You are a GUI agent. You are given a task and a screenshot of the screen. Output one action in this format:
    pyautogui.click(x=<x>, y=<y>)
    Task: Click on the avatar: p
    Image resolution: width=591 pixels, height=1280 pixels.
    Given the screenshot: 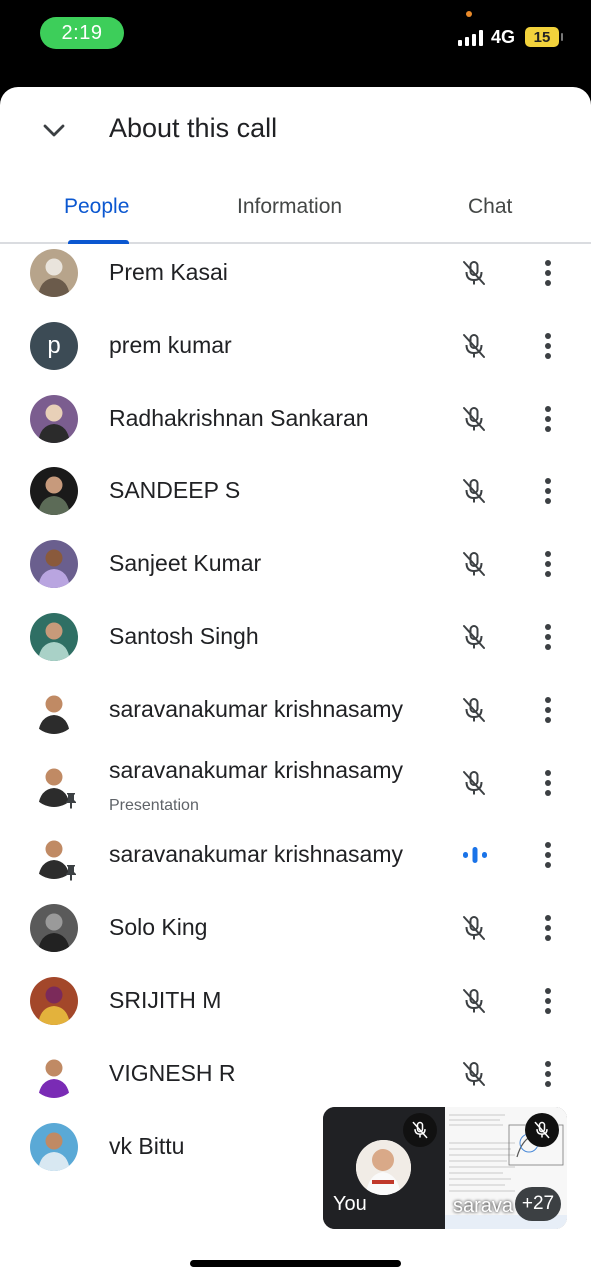 What is the action you would take?
    pyautogui.click(x=54, y=345)
    